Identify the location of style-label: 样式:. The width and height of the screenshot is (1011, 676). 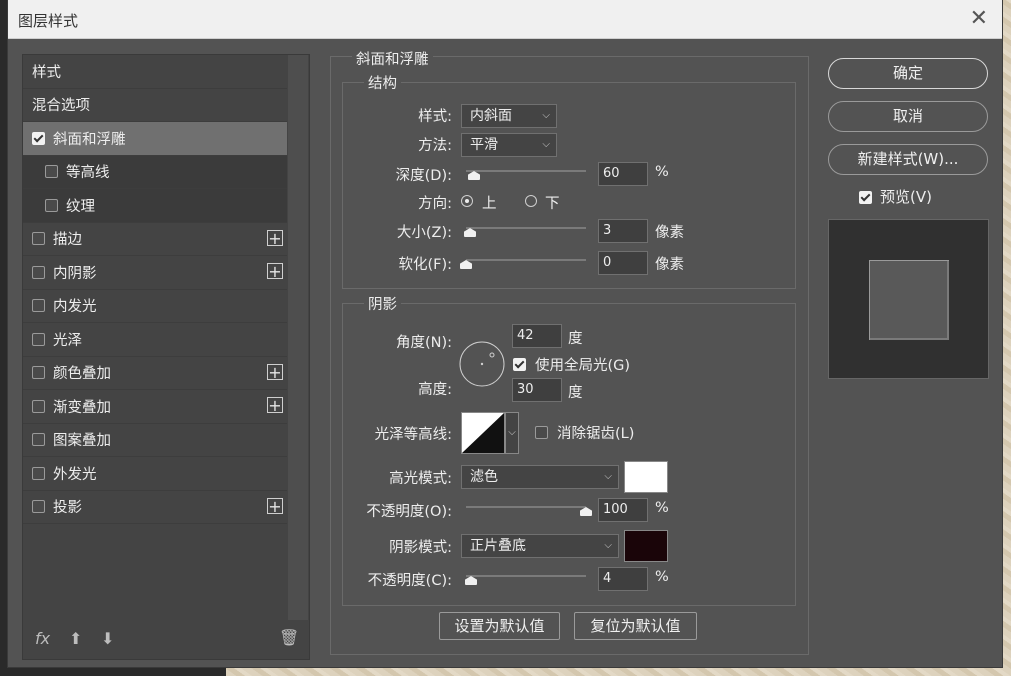
(435, 117).